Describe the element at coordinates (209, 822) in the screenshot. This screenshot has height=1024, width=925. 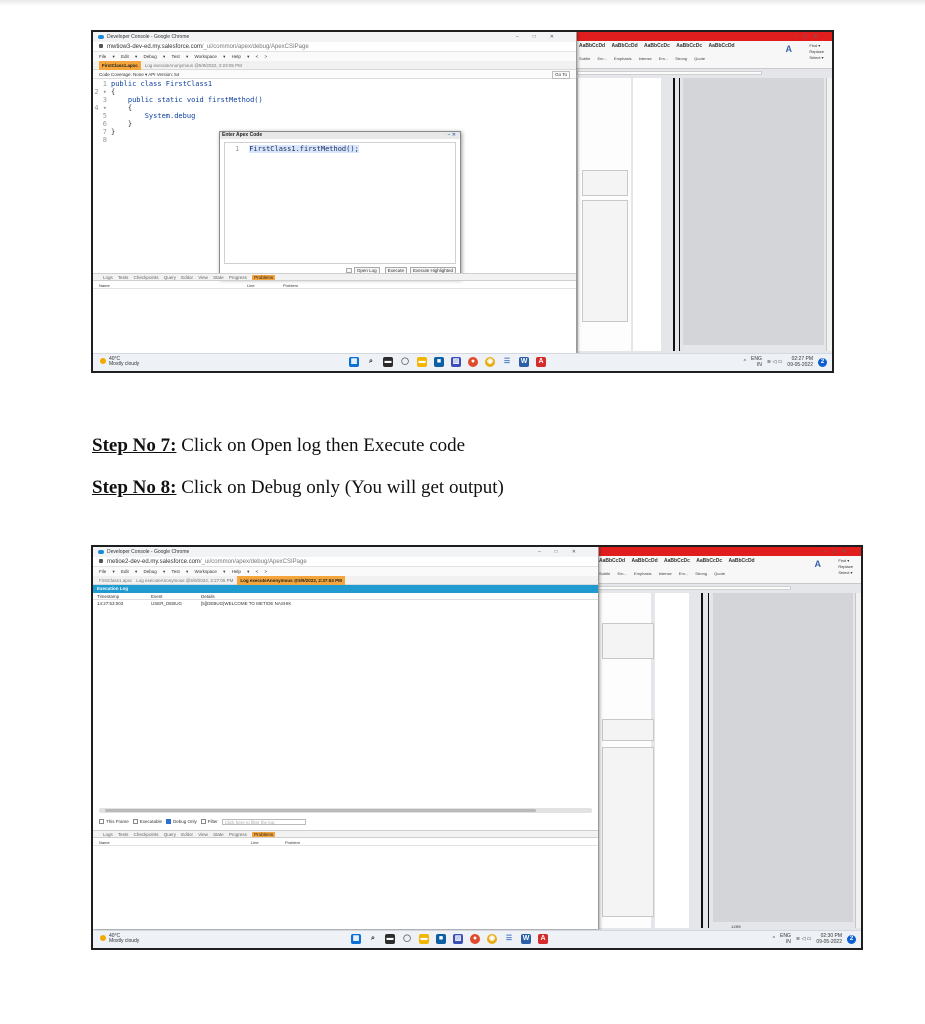
I see `filter-checkbox: Filter` at that location.